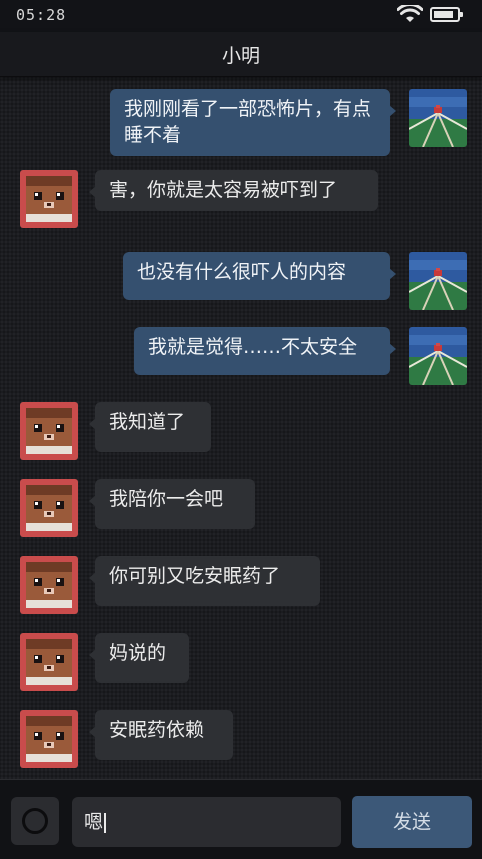 This screenshot has width=482, height=859. I want to click on status-bar: 05:28, so click(241, 16).